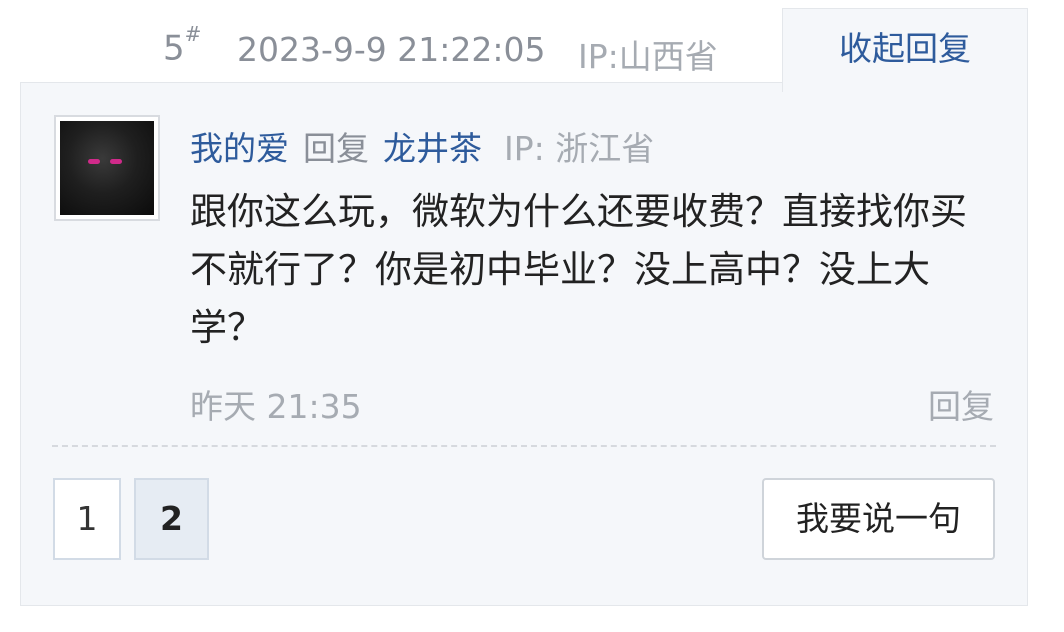 The width and height of the screenshot is (1064, 632). Describe the element at coordinates (87, 519) in the screenshot. I see `page-button-1: 1` at that location.